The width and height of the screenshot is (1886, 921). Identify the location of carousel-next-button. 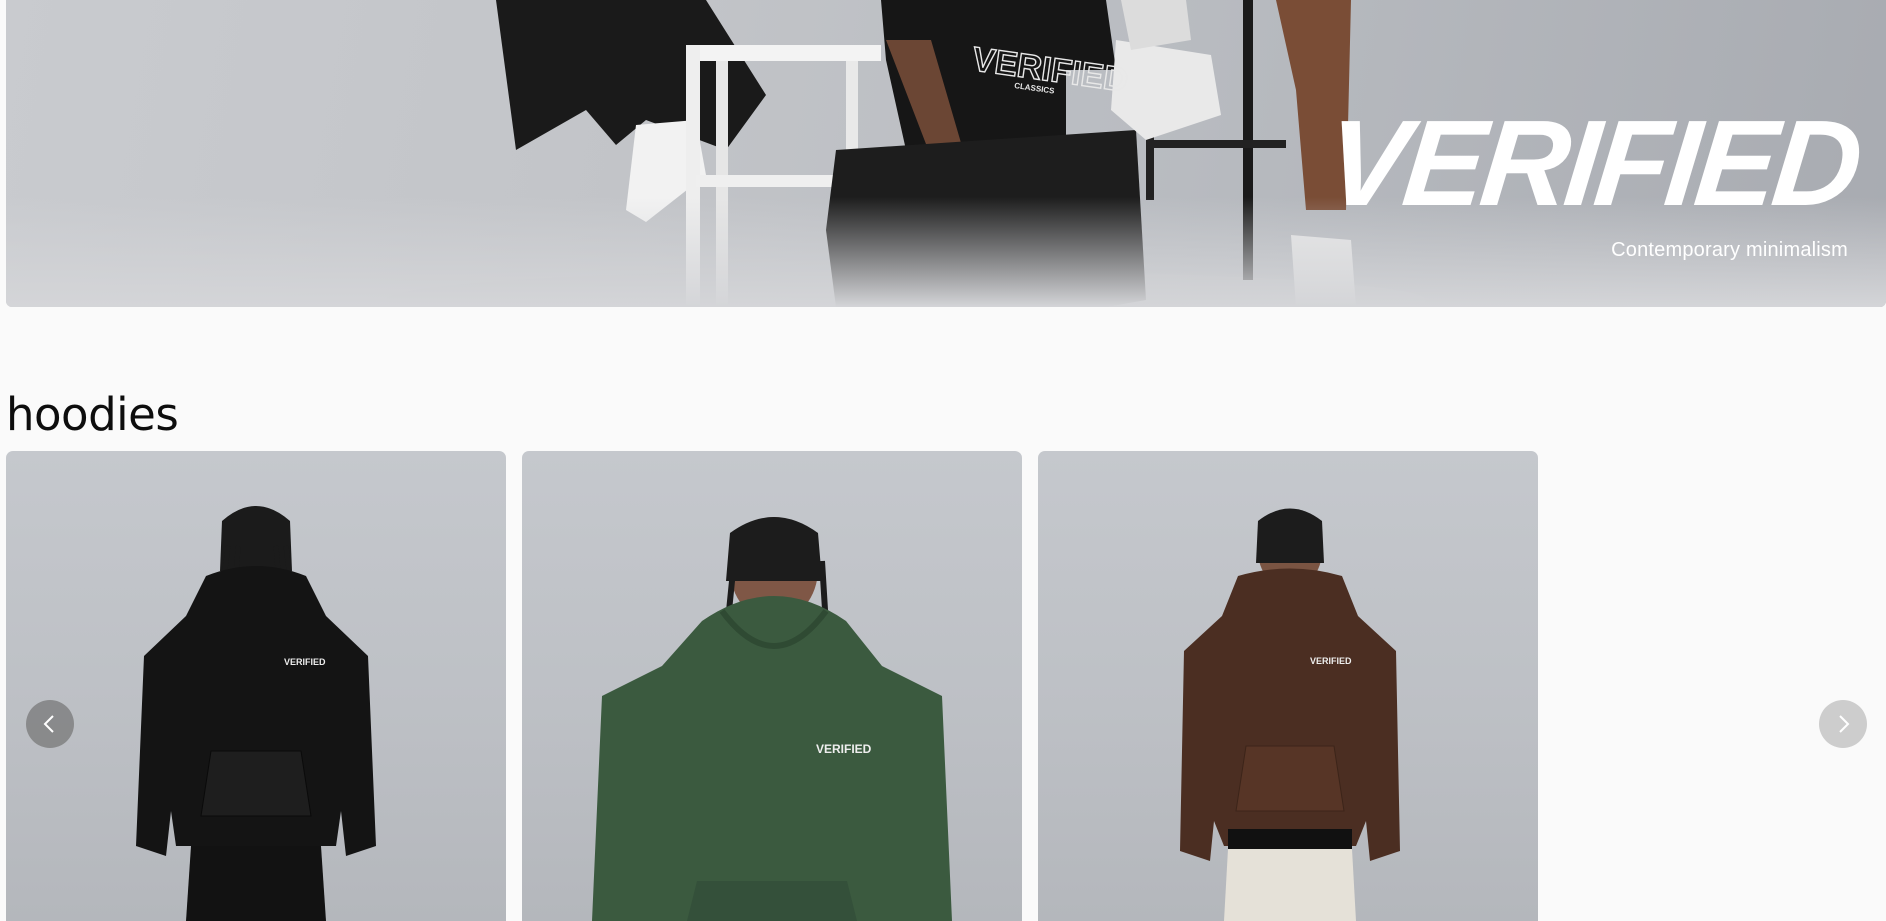
(1843, 724).